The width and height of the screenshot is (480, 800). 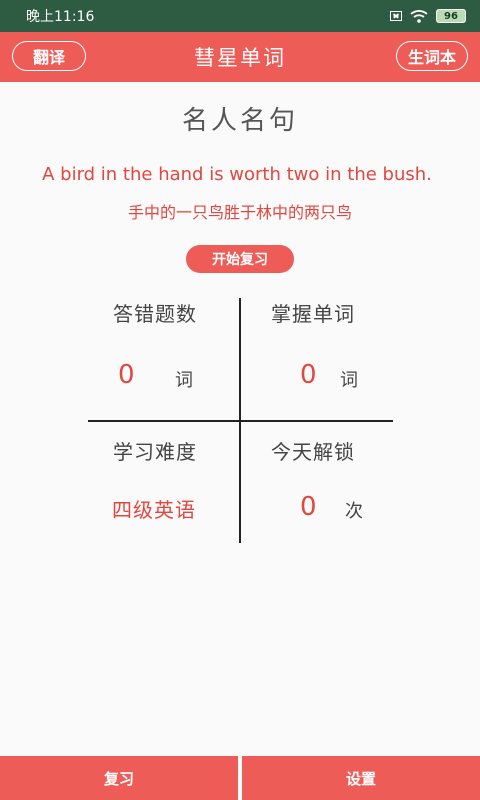 I want to click on unlock-today-unit: 次, so click(x=354, y=511).